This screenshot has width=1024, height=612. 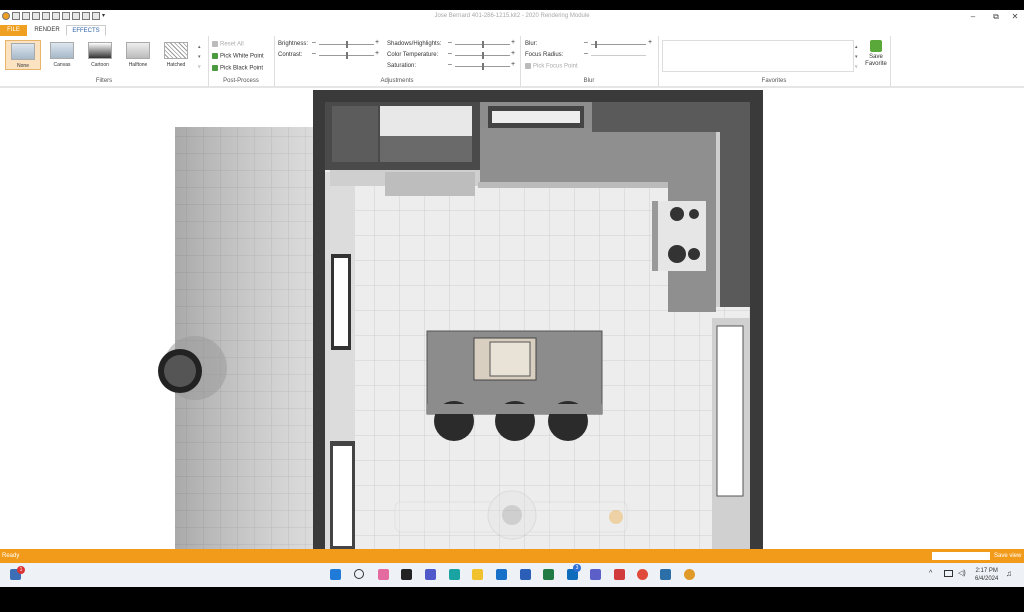 I want to click on favorites-scroll: ▴ ▾ ▿, so click(x=856, y=57).